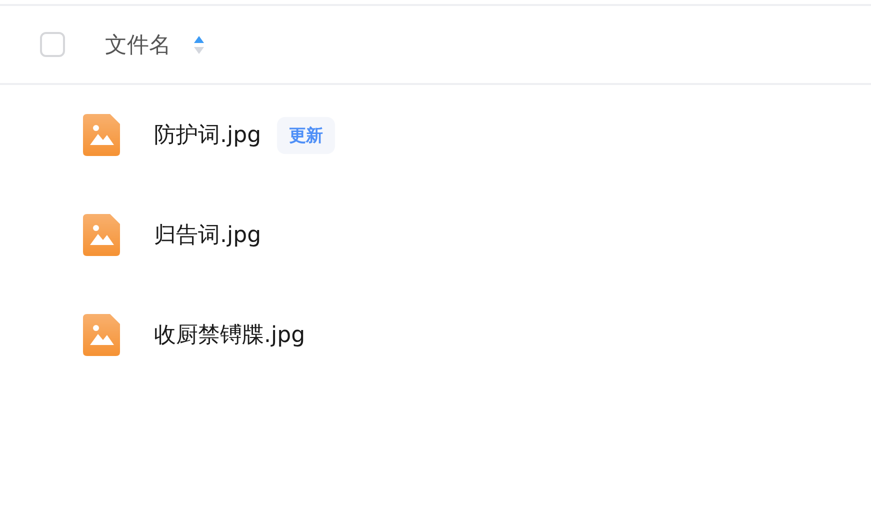 The image size is (871, 517). I want to click on update-tag: 更新, so click(306, 135).